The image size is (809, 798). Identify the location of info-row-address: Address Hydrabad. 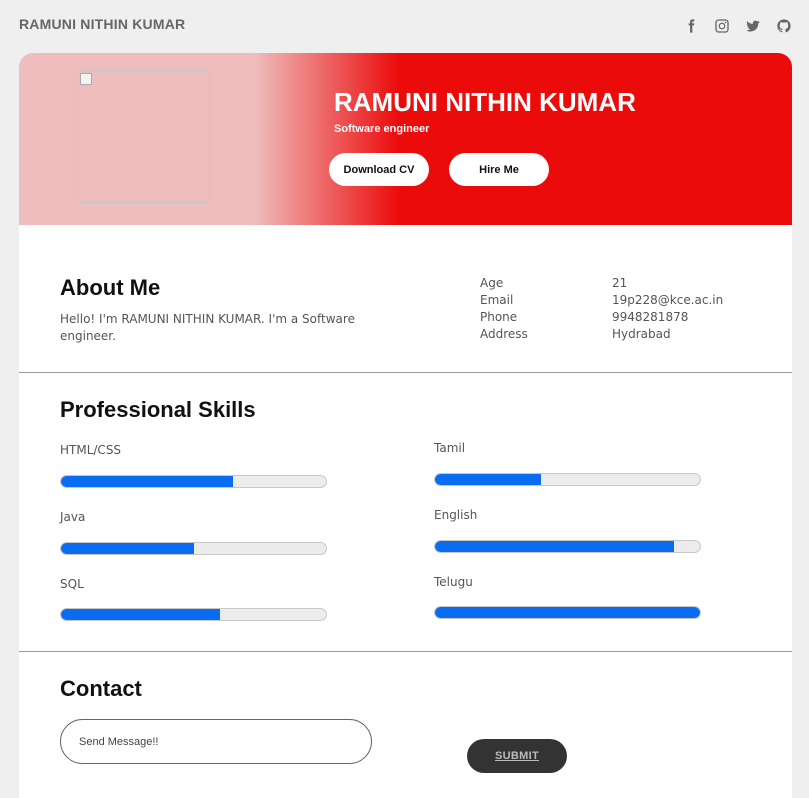
(601, 334).